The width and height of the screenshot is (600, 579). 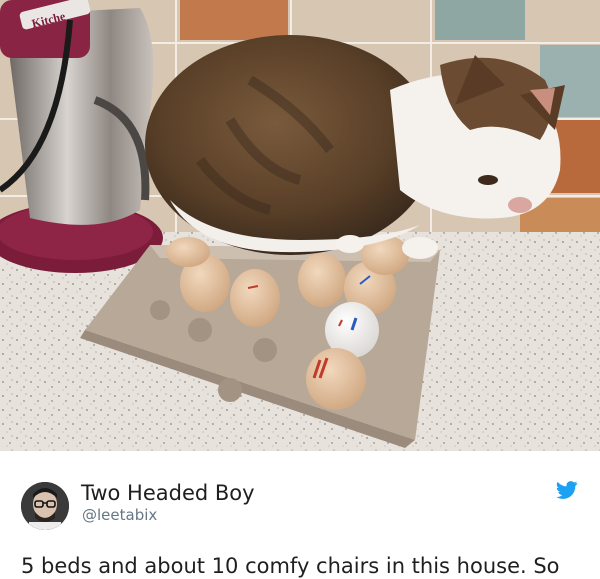 What do you see at coordinates (567, 490) in the screenshot?
I see `twitter-bird-icon` at bounding box center [567, 490].